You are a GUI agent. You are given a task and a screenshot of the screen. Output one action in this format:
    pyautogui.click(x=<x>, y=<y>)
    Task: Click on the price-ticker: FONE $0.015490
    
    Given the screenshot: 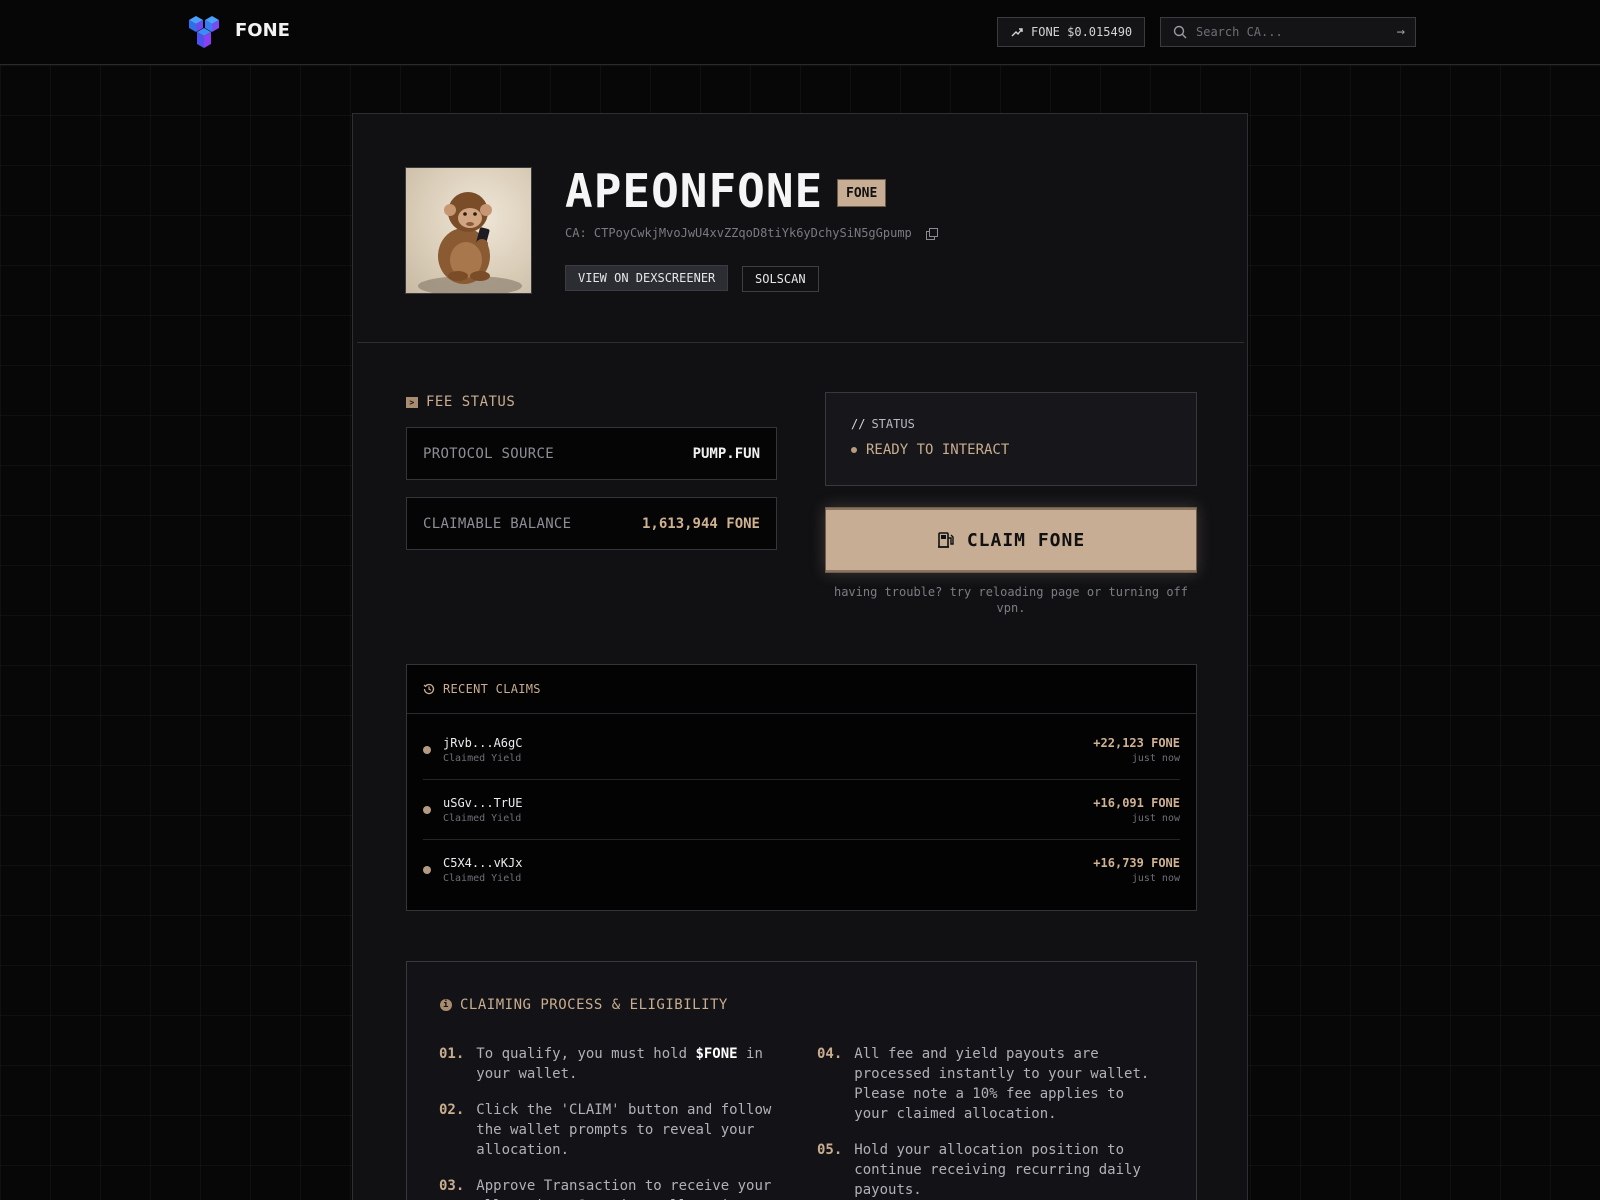 What is the action you would take?
    pyautogui.click(x=1071, y=32)
    